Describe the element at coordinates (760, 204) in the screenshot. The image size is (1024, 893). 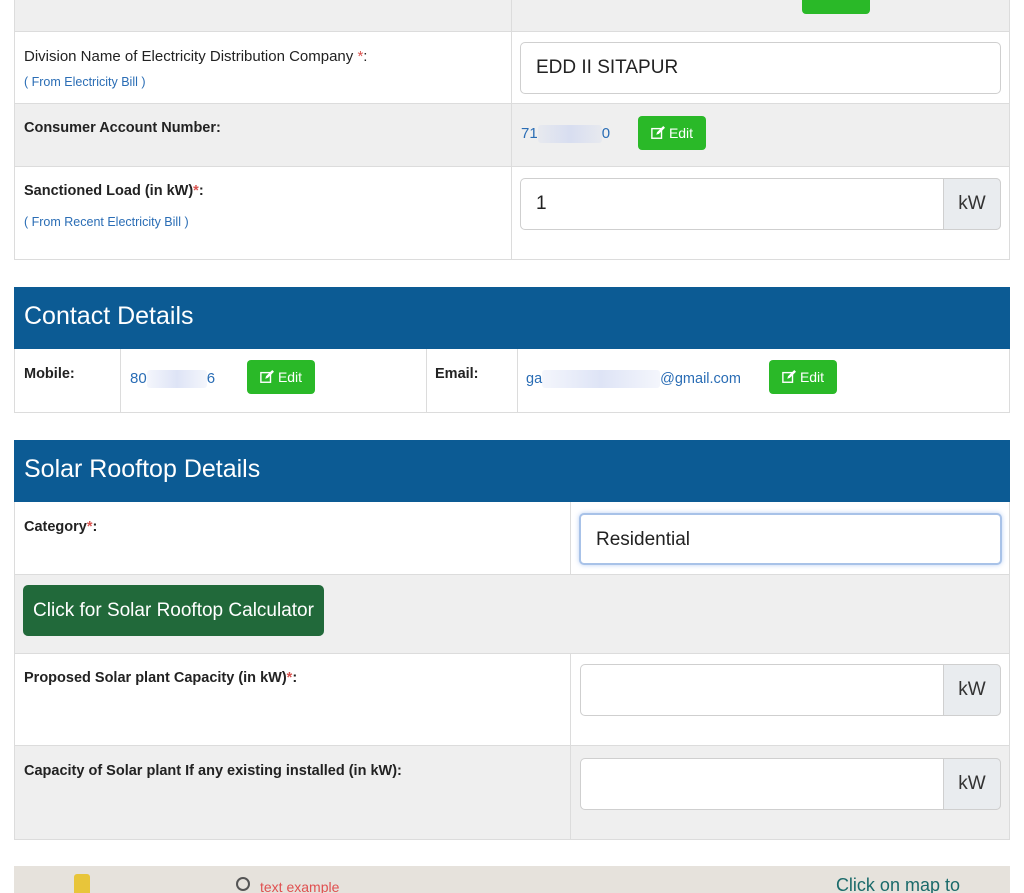
I see `sanctioned-load-input: 1 kW` at that location.